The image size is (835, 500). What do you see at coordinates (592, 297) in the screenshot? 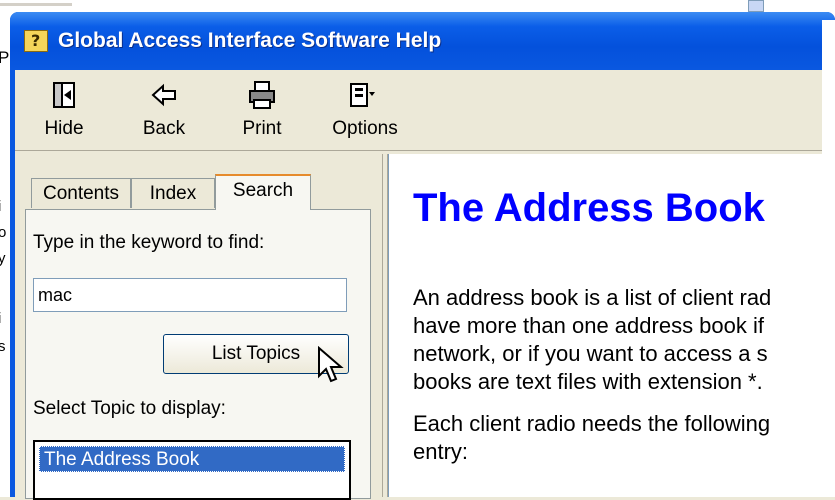
I see `paragraph-line: An address book is a list of client rad` at bounding box center [592, 297].